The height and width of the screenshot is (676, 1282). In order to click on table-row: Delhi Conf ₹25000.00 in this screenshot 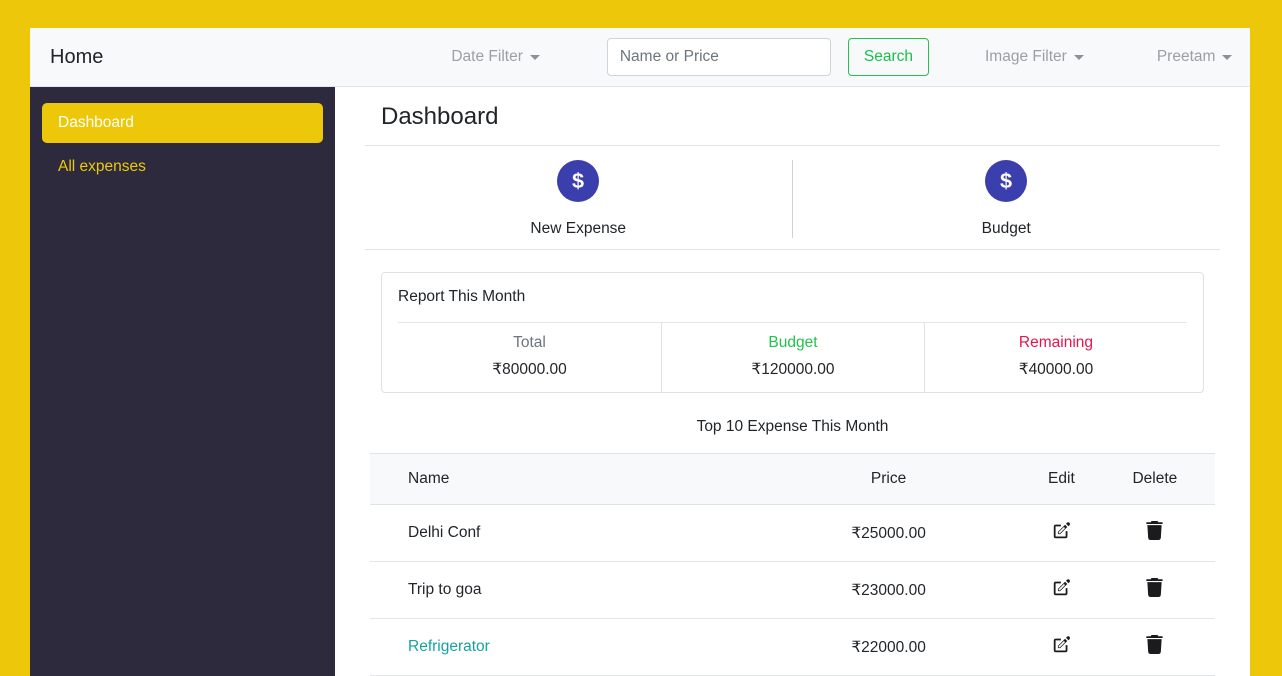, I will do `click(792, 533)`.